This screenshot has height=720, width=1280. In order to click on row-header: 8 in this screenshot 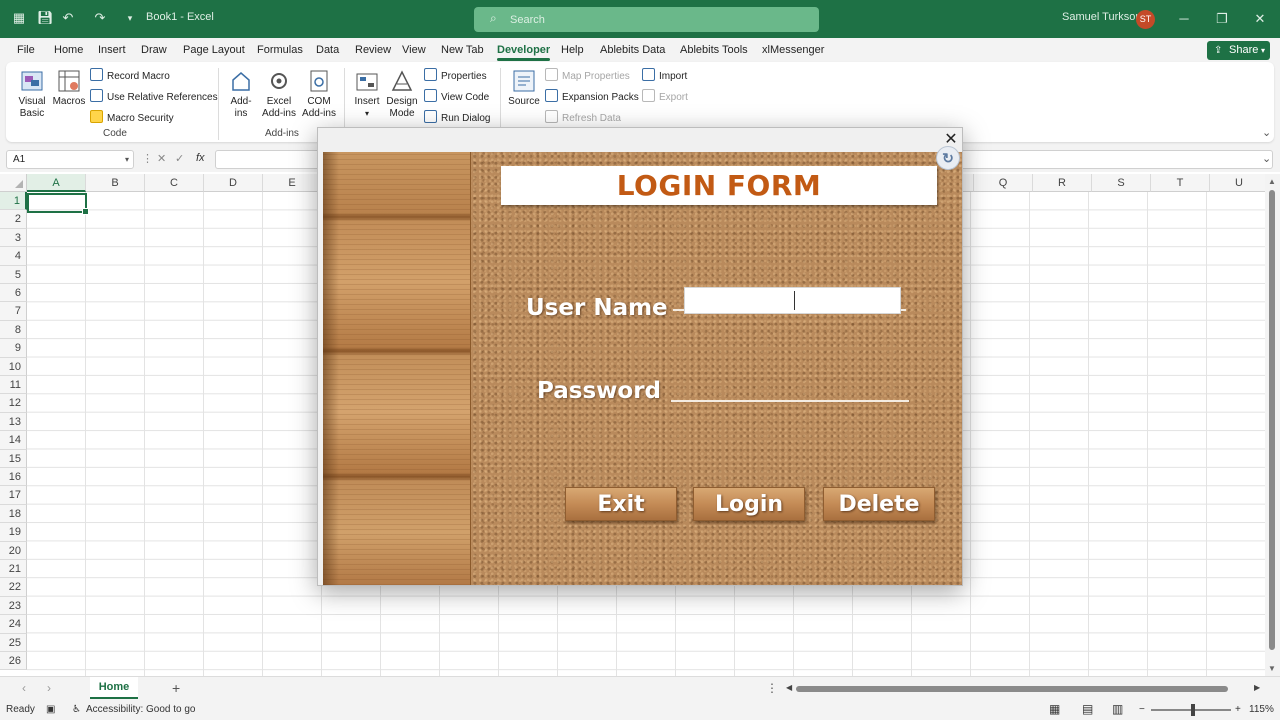, I will do `click(13, 330)`.